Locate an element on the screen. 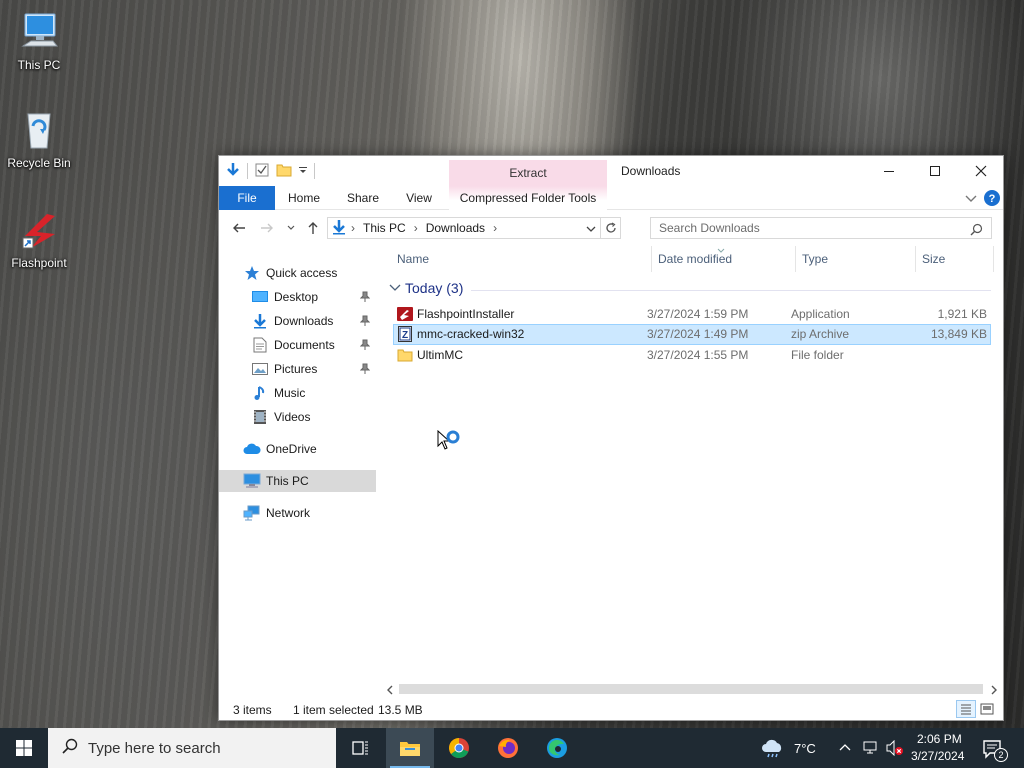  show-hidden-icons-chevron-icon is located at coordinates (845, 748).